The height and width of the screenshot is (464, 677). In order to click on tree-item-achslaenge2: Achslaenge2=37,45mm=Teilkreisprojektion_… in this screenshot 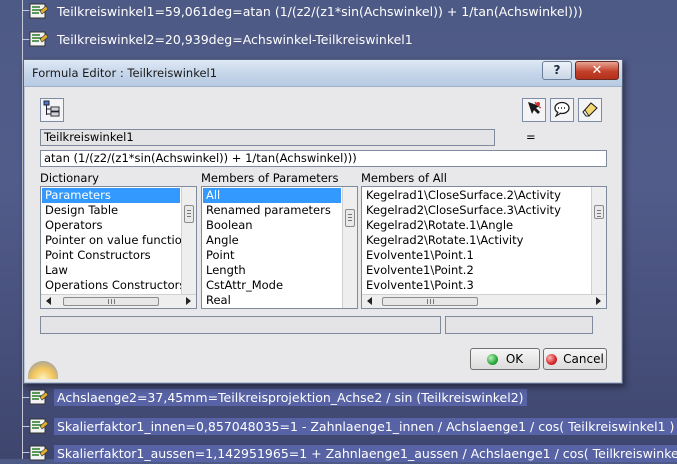, I will do `click(277, 397)`.